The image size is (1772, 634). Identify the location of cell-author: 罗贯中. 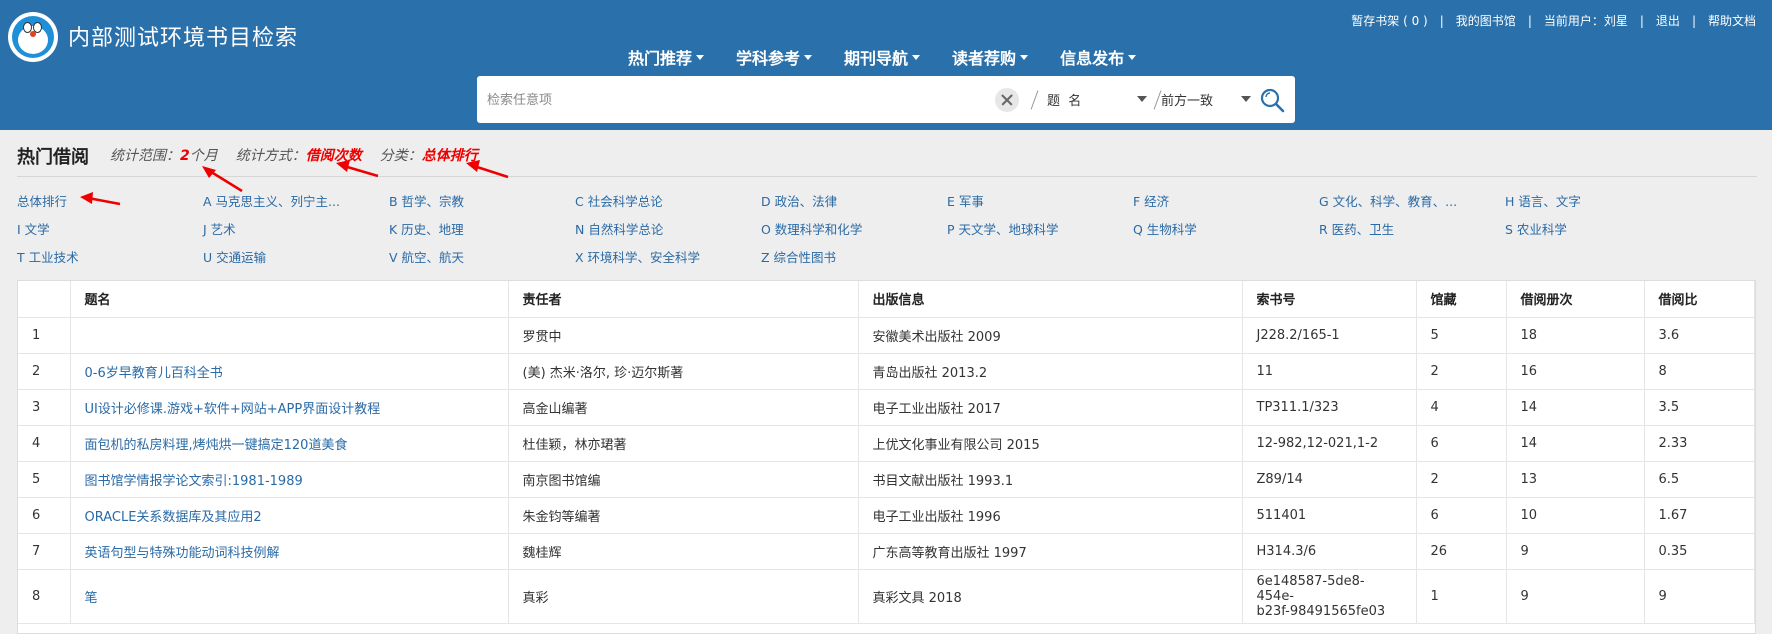
(683, 335).